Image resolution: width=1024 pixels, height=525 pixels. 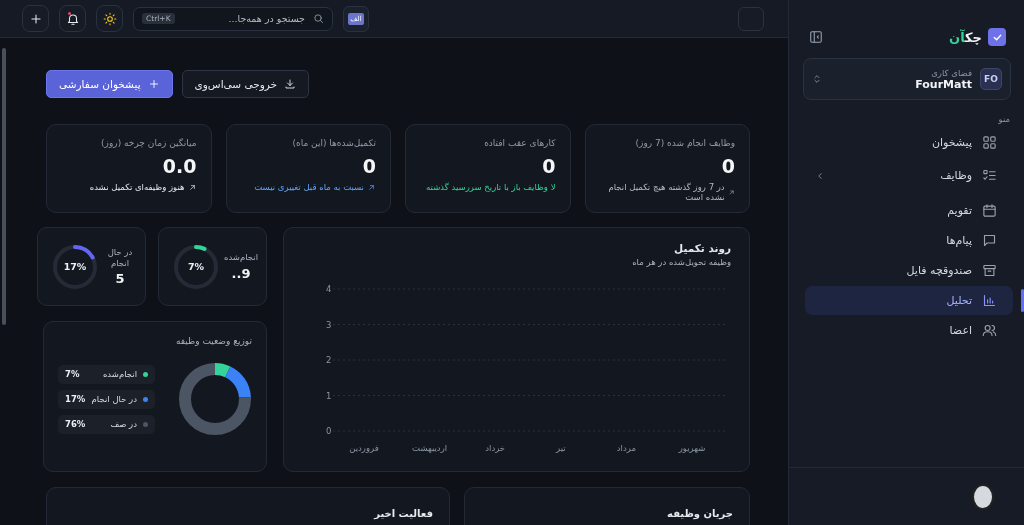 What do you see at coordinates (309, 187) in the screenshot?
I see `stat-note: نسبت به ماه قبل تغییری نیست` at bounding box center [309, 187].